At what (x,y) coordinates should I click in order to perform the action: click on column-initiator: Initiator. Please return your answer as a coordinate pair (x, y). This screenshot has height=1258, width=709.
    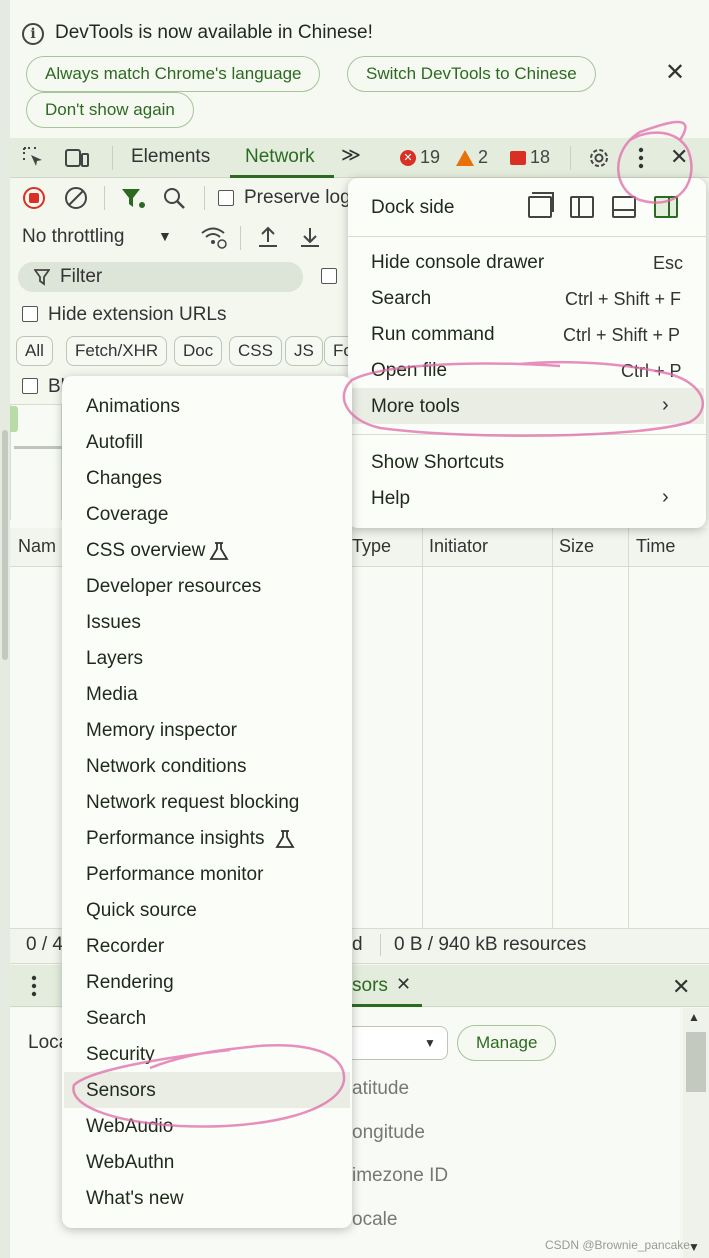
    Looking at the image, I should click on (458, 546).